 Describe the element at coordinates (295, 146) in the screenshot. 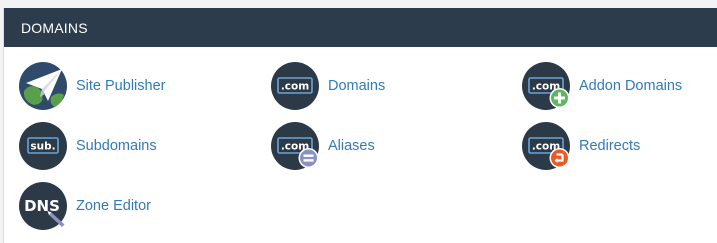

I see `dot-com-alias-icon: .com` at that location.